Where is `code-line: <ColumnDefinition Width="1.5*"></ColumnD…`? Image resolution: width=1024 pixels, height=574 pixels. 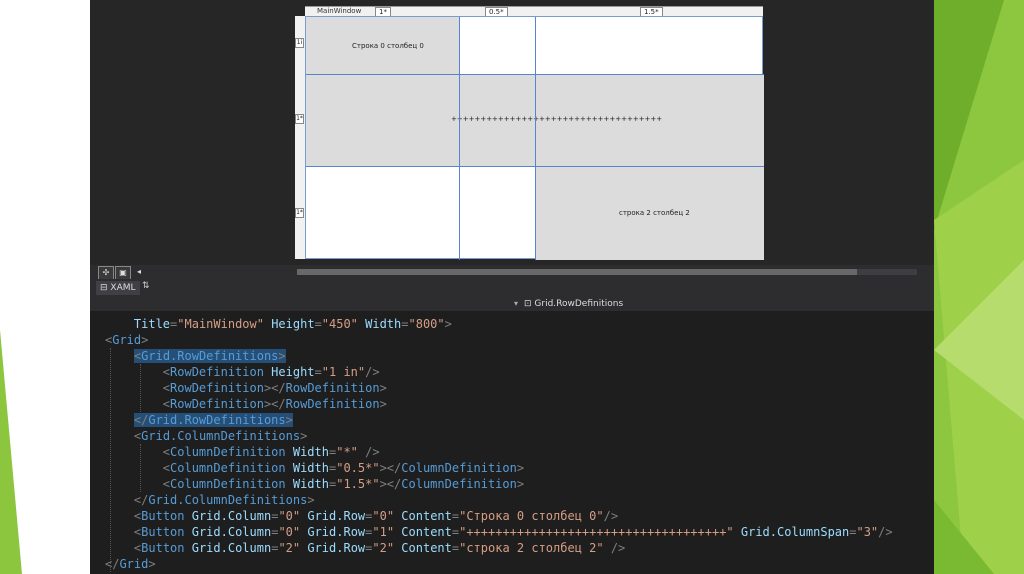
code-line: <ColumnDefinition Width="1.5*"></ColumnD… is located at coordinates (314, 484).